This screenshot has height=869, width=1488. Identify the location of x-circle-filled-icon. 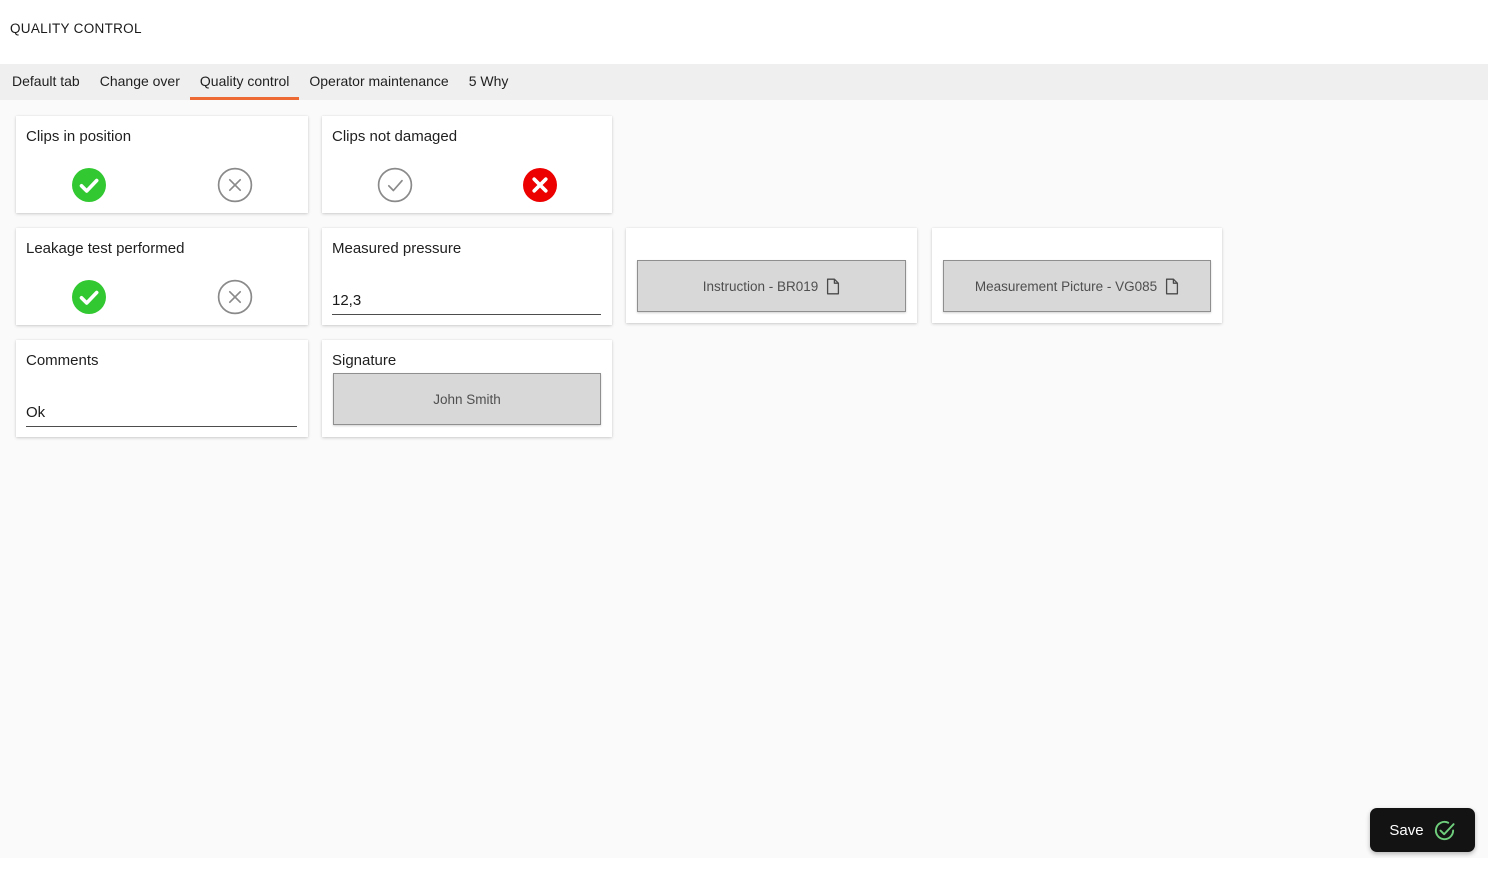
(540, 185).